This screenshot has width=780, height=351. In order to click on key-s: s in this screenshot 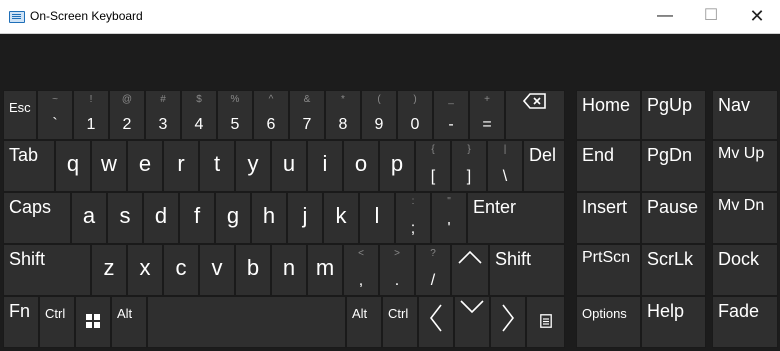, I will do `click(125, 218)`.